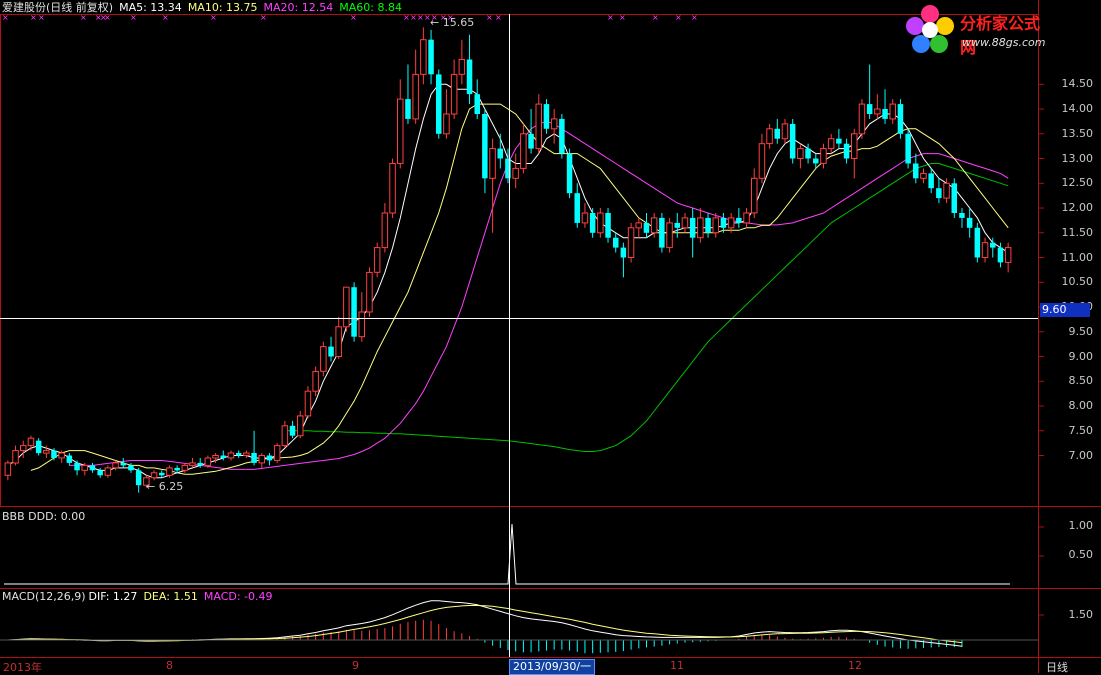  I want to click on macd-lines, so click(485, 623).